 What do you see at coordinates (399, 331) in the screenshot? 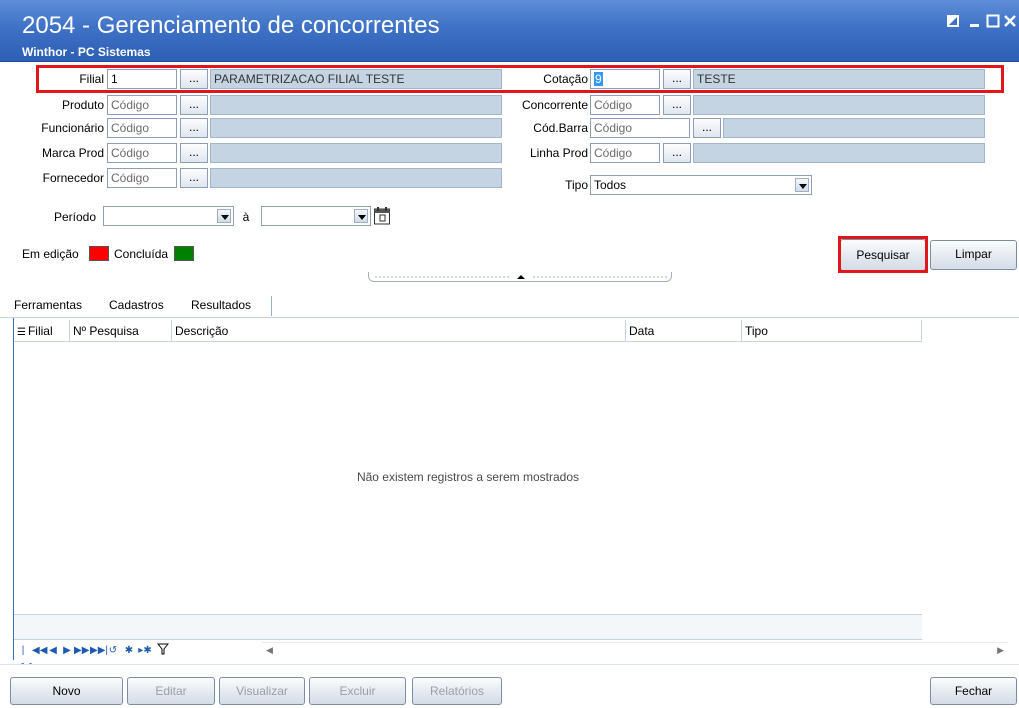
I see `column-header-descricao: Descrição` at bounding box center [399, 331].